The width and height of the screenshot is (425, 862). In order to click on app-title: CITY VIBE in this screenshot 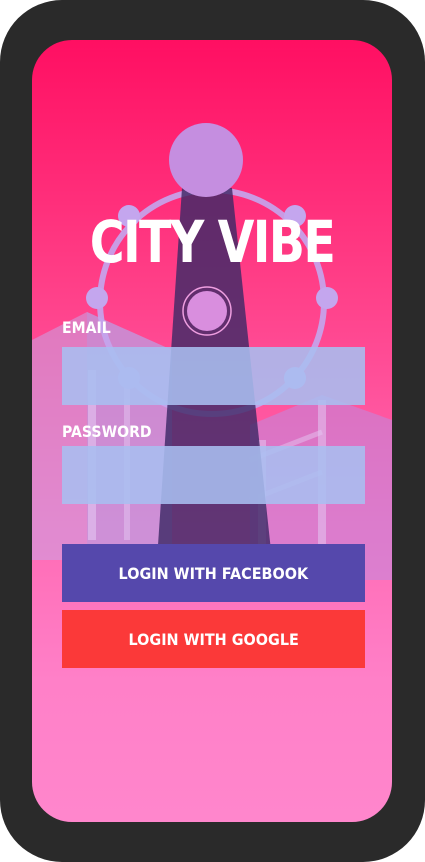, I will do `click(212, 242)`.